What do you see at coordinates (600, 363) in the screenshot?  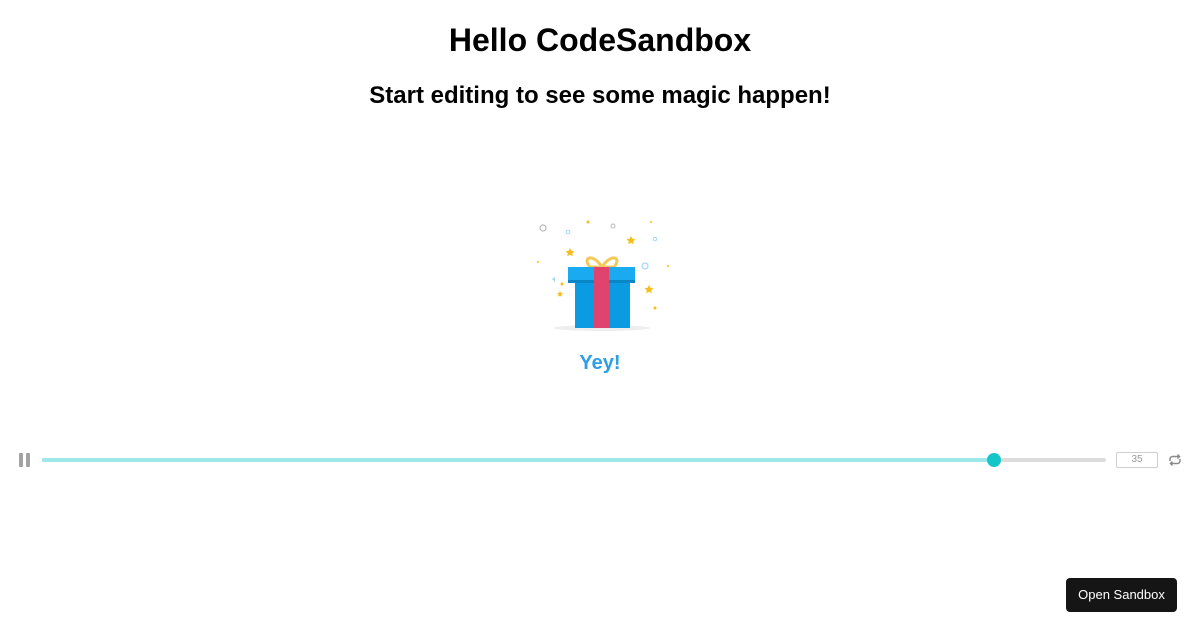 I see `animation-caption: Yey!` at bounding box center [600, 363].